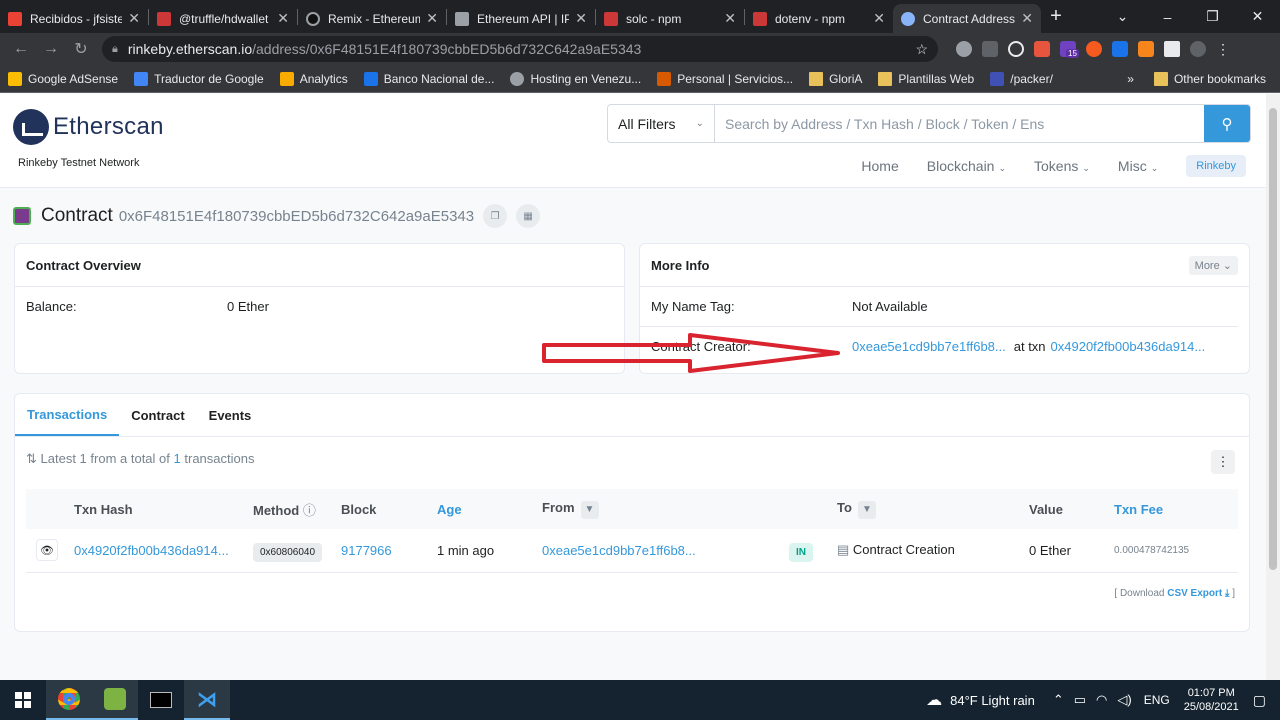 This screenshot has width=1280, height=720. I want to click on chevron-down-icon: ⌄, so click(1002, 168).